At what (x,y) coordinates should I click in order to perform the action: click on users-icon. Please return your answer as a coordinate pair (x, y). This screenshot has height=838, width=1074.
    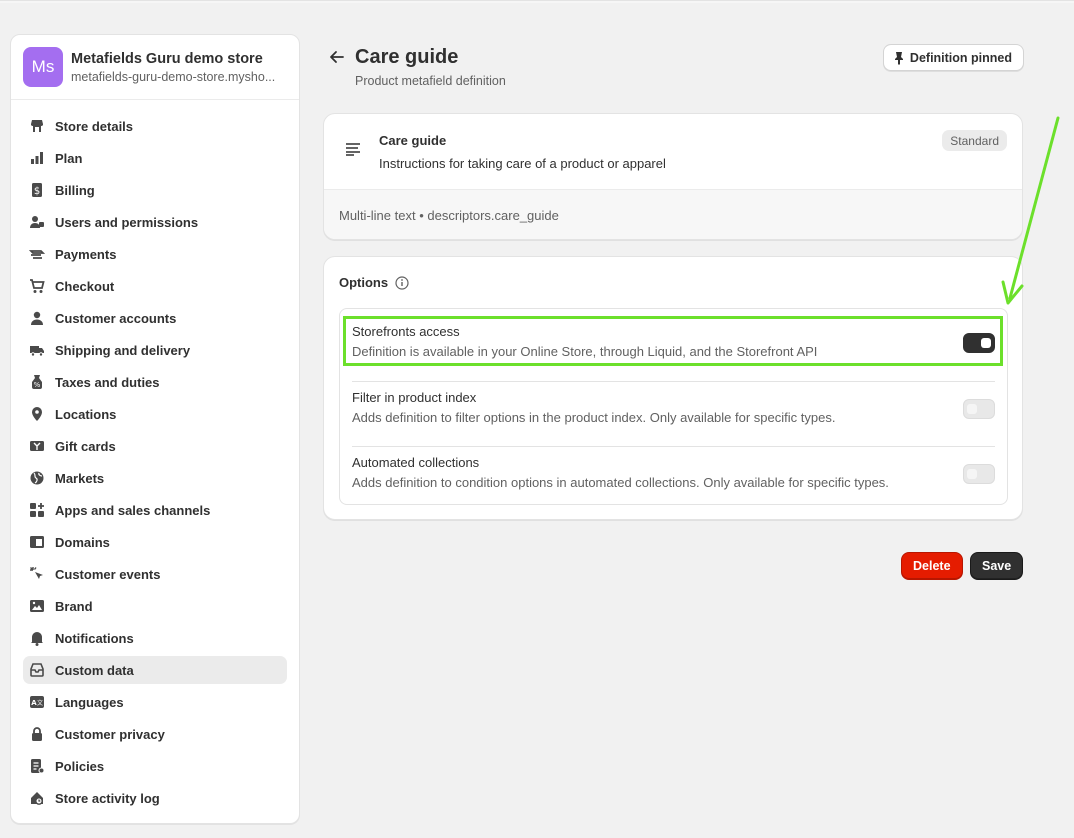
    Looking at the image, I should click on (37, 222).